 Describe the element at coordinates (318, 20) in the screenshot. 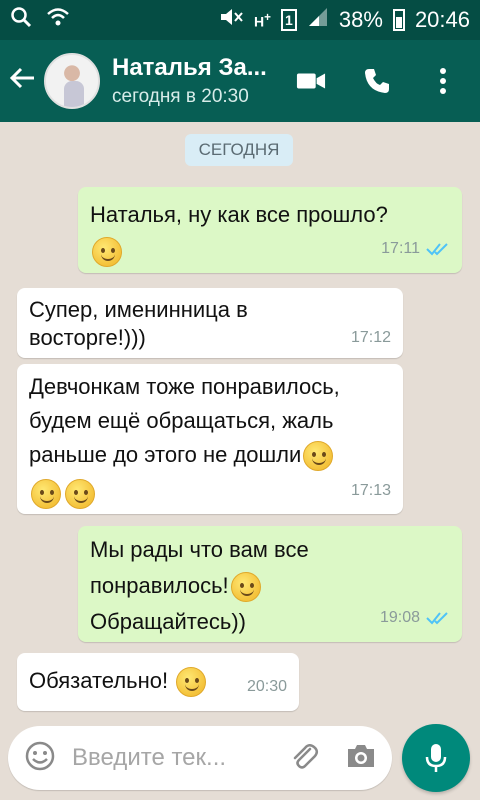

I see `signal-icon` at that location.